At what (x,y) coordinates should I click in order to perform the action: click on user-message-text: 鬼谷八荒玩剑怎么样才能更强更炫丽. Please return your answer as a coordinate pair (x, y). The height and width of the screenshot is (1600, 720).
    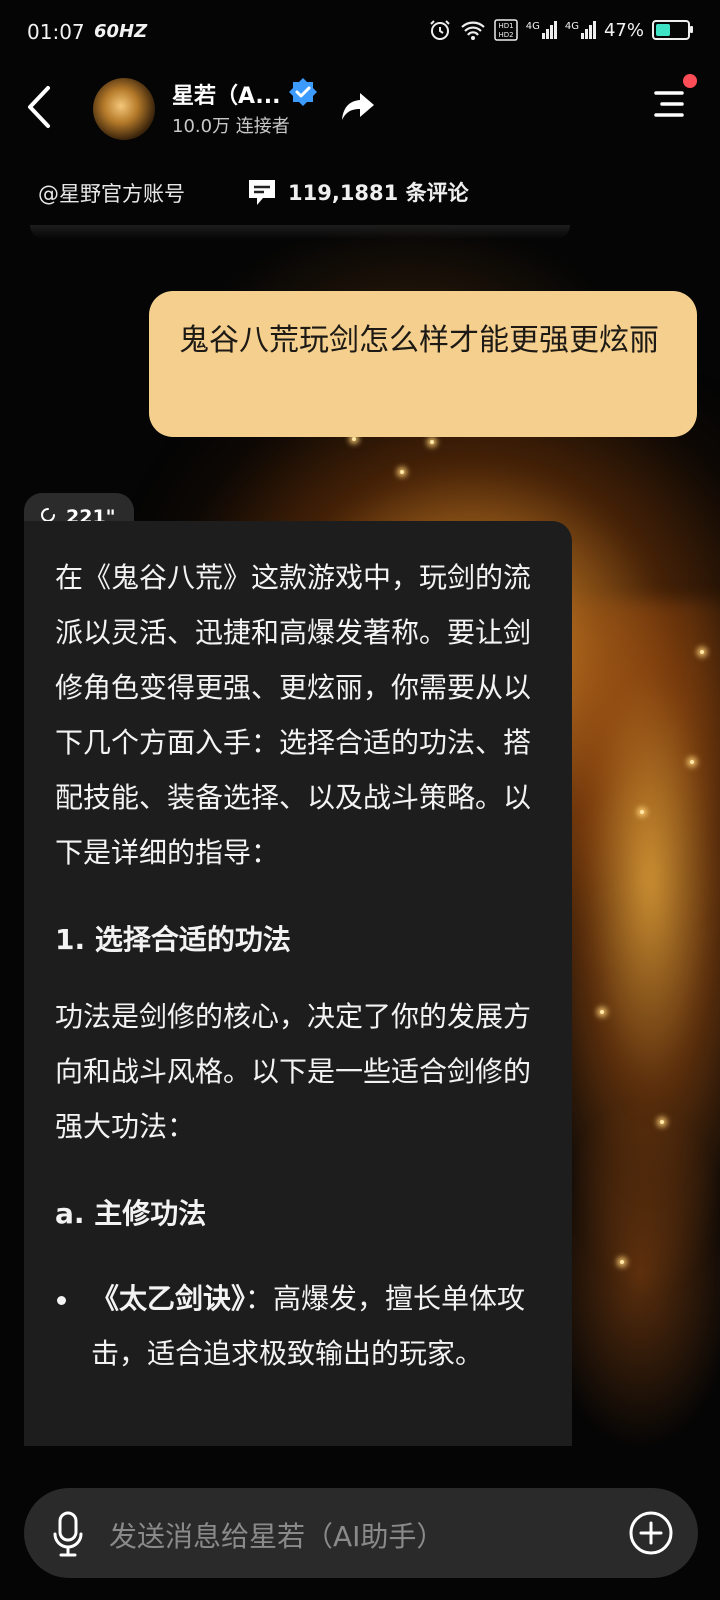
    Looking at the image, I should click on (419, 340).